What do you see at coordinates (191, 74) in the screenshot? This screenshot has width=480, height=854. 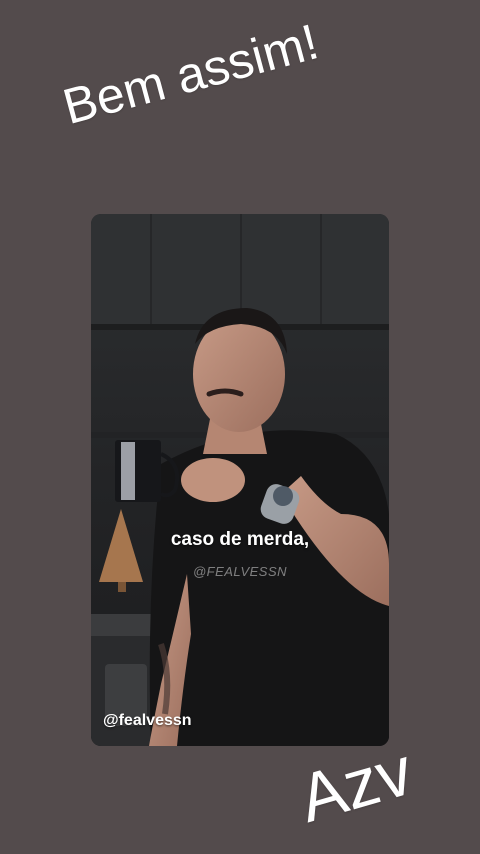 I see `story-top-text: Bem assim!` at bounding box center [191, 74].